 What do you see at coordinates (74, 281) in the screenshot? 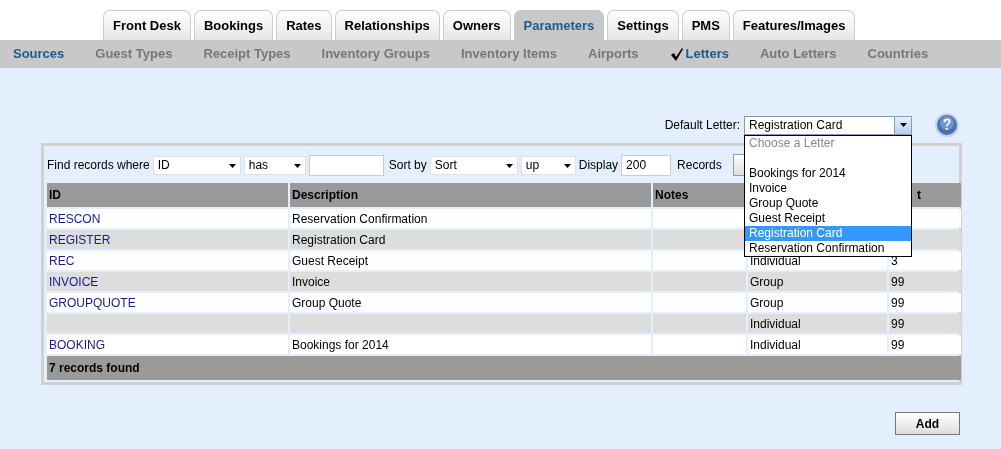
I see `record-link: INVOICE` at bounding box center [74, 281].